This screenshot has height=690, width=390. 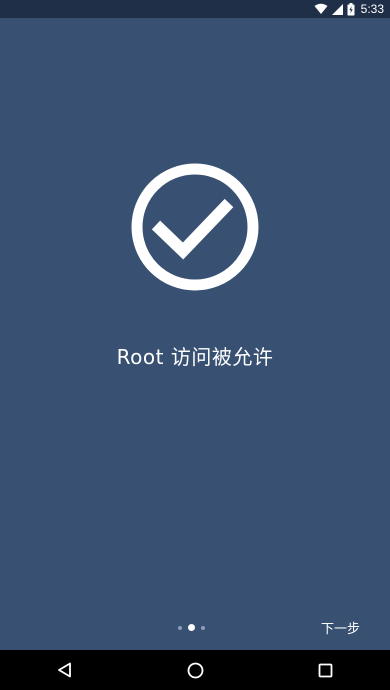 I want to click on back-button, so click(x=65, y=670).